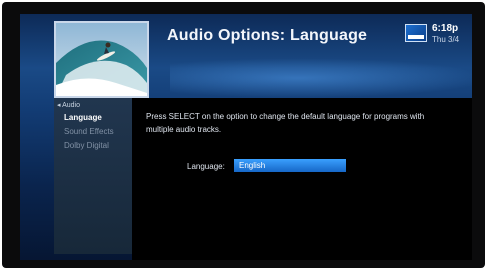 This screenshot has height=270, width=487. I want to click on page-title: Audio Options: Language, so click(267, 35).